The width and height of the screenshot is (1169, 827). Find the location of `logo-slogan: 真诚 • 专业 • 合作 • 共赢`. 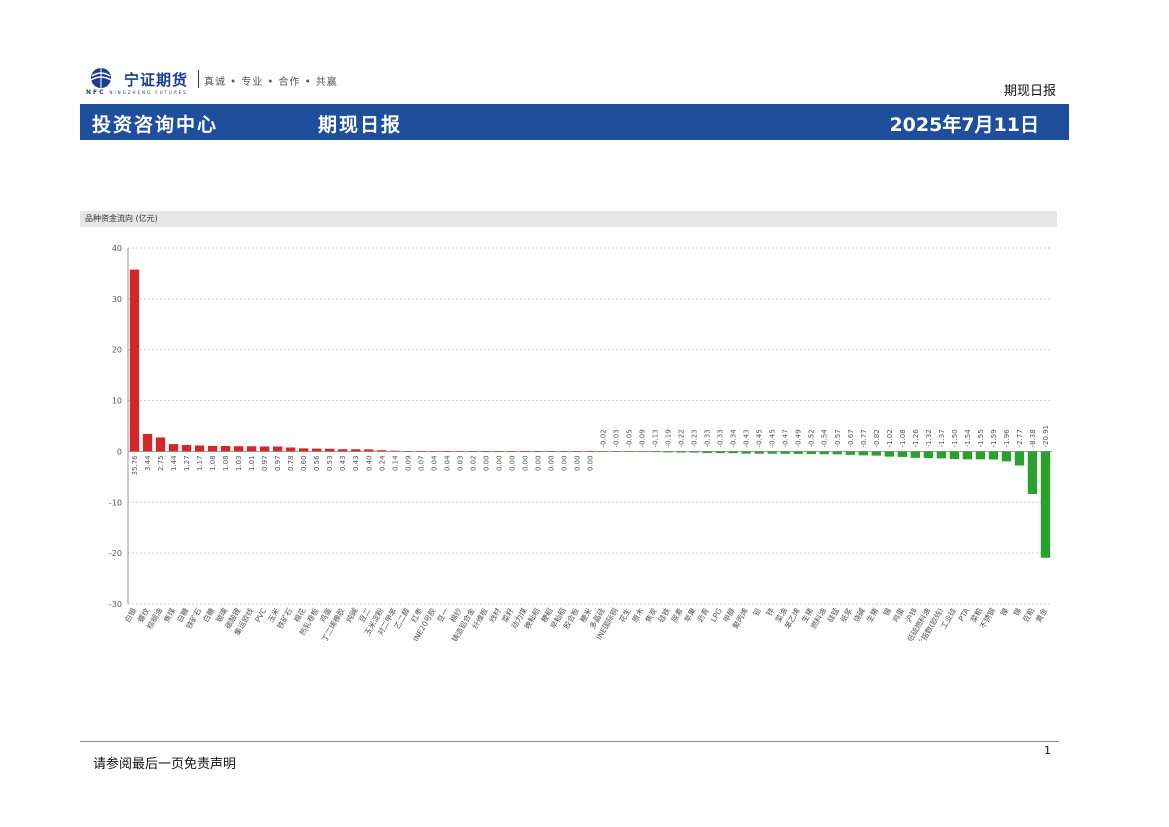

logo-slogan: 真诚 • 专业 • 合作 • 共赢 is located at coordinates (271, 82).